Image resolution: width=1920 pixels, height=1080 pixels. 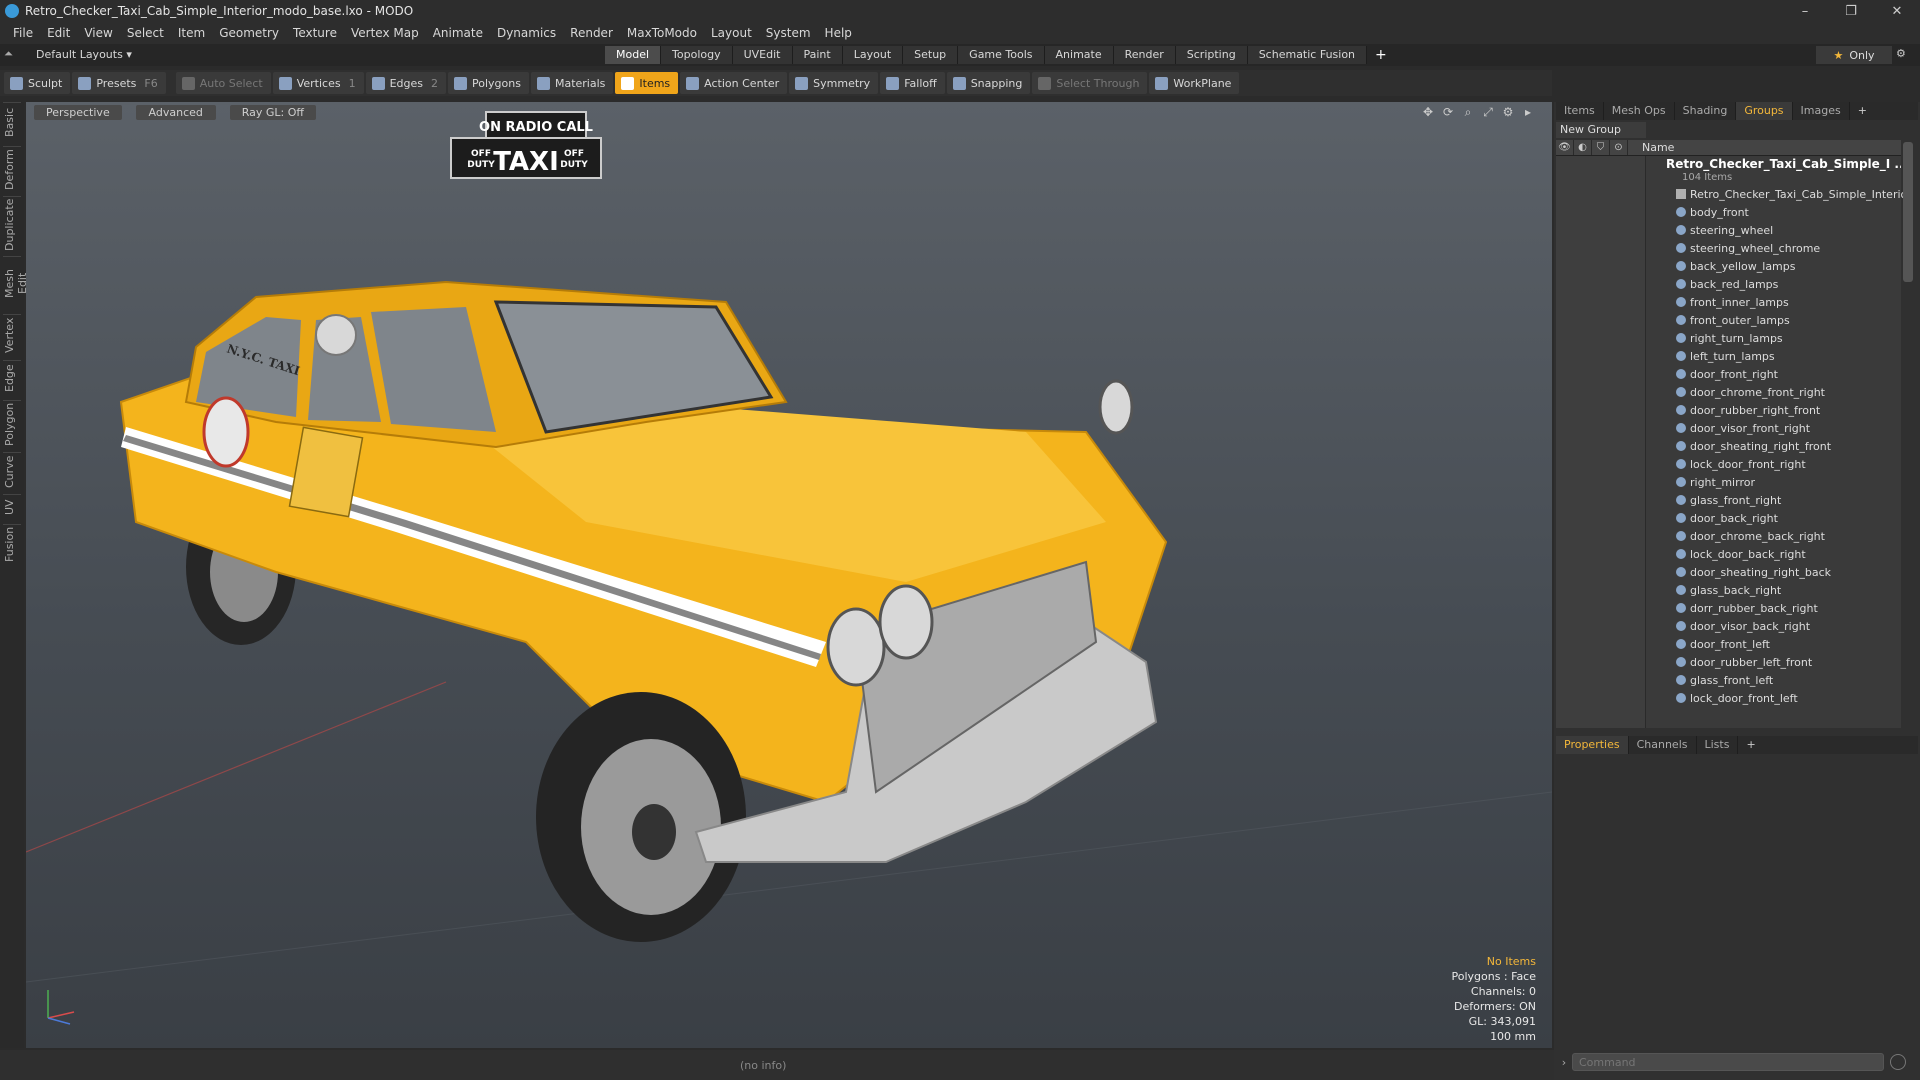 What do you see at coordinates (1773, 267) in the screenshot?
I see `group-item: back_yellow_lamps` at bounding box center [1773, 267].